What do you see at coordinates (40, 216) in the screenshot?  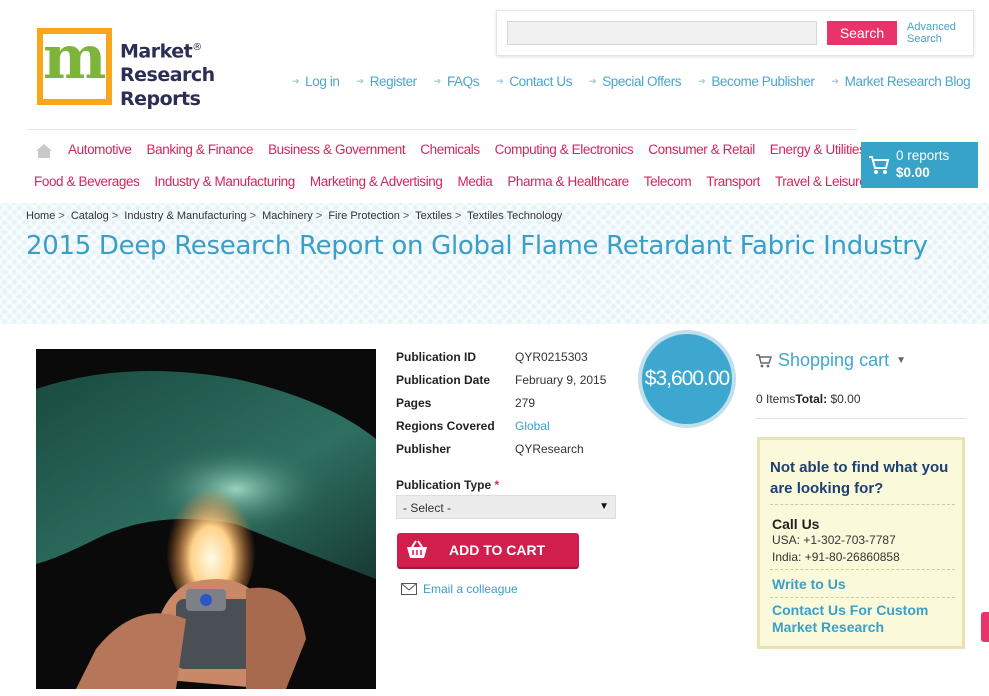 I see `breadcrumb-home: Home` at bounding box center [40, 216].